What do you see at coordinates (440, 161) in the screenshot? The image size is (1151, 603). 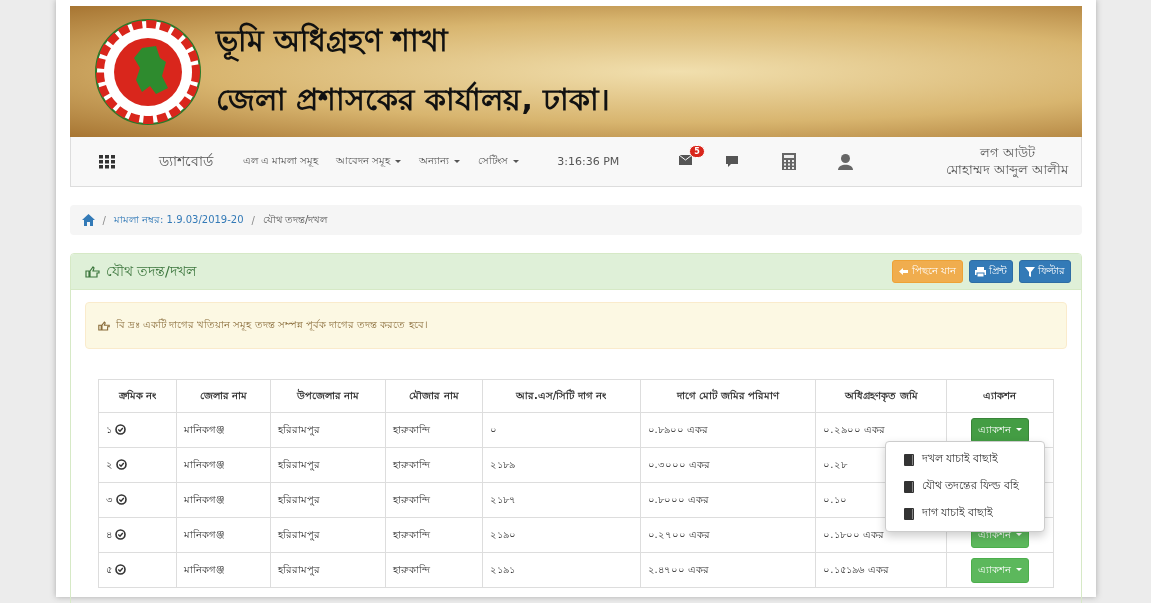 I see `nav-menu-item: অন্যান্য` at bounding box center [440, 161].